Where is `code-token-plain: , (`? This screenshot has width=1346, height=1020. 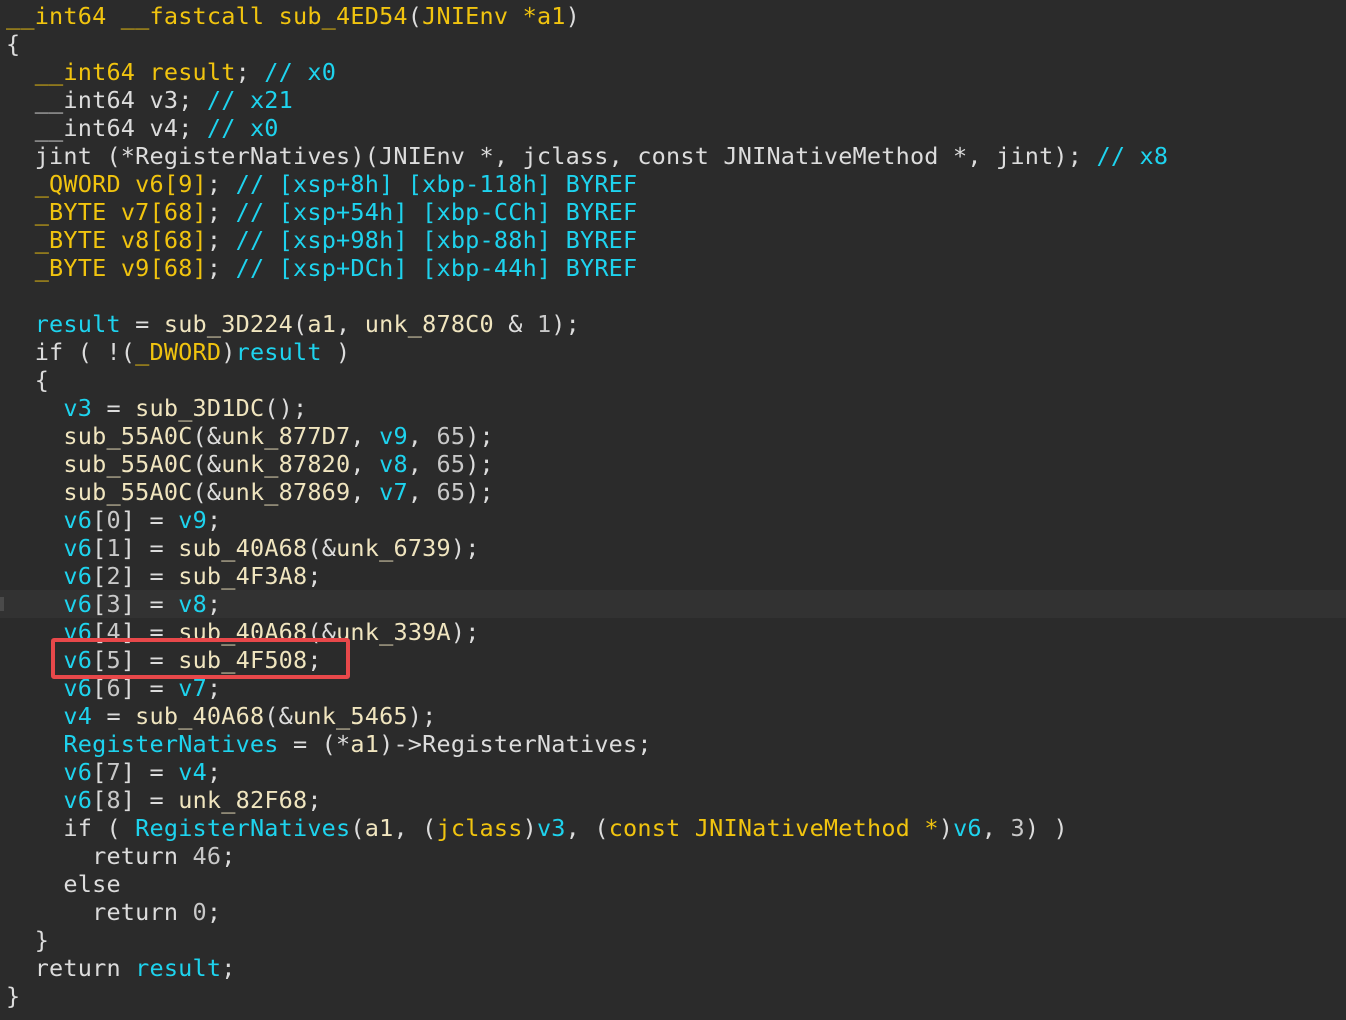
code-token-plain: , ( is located at coordinates (415, 828).